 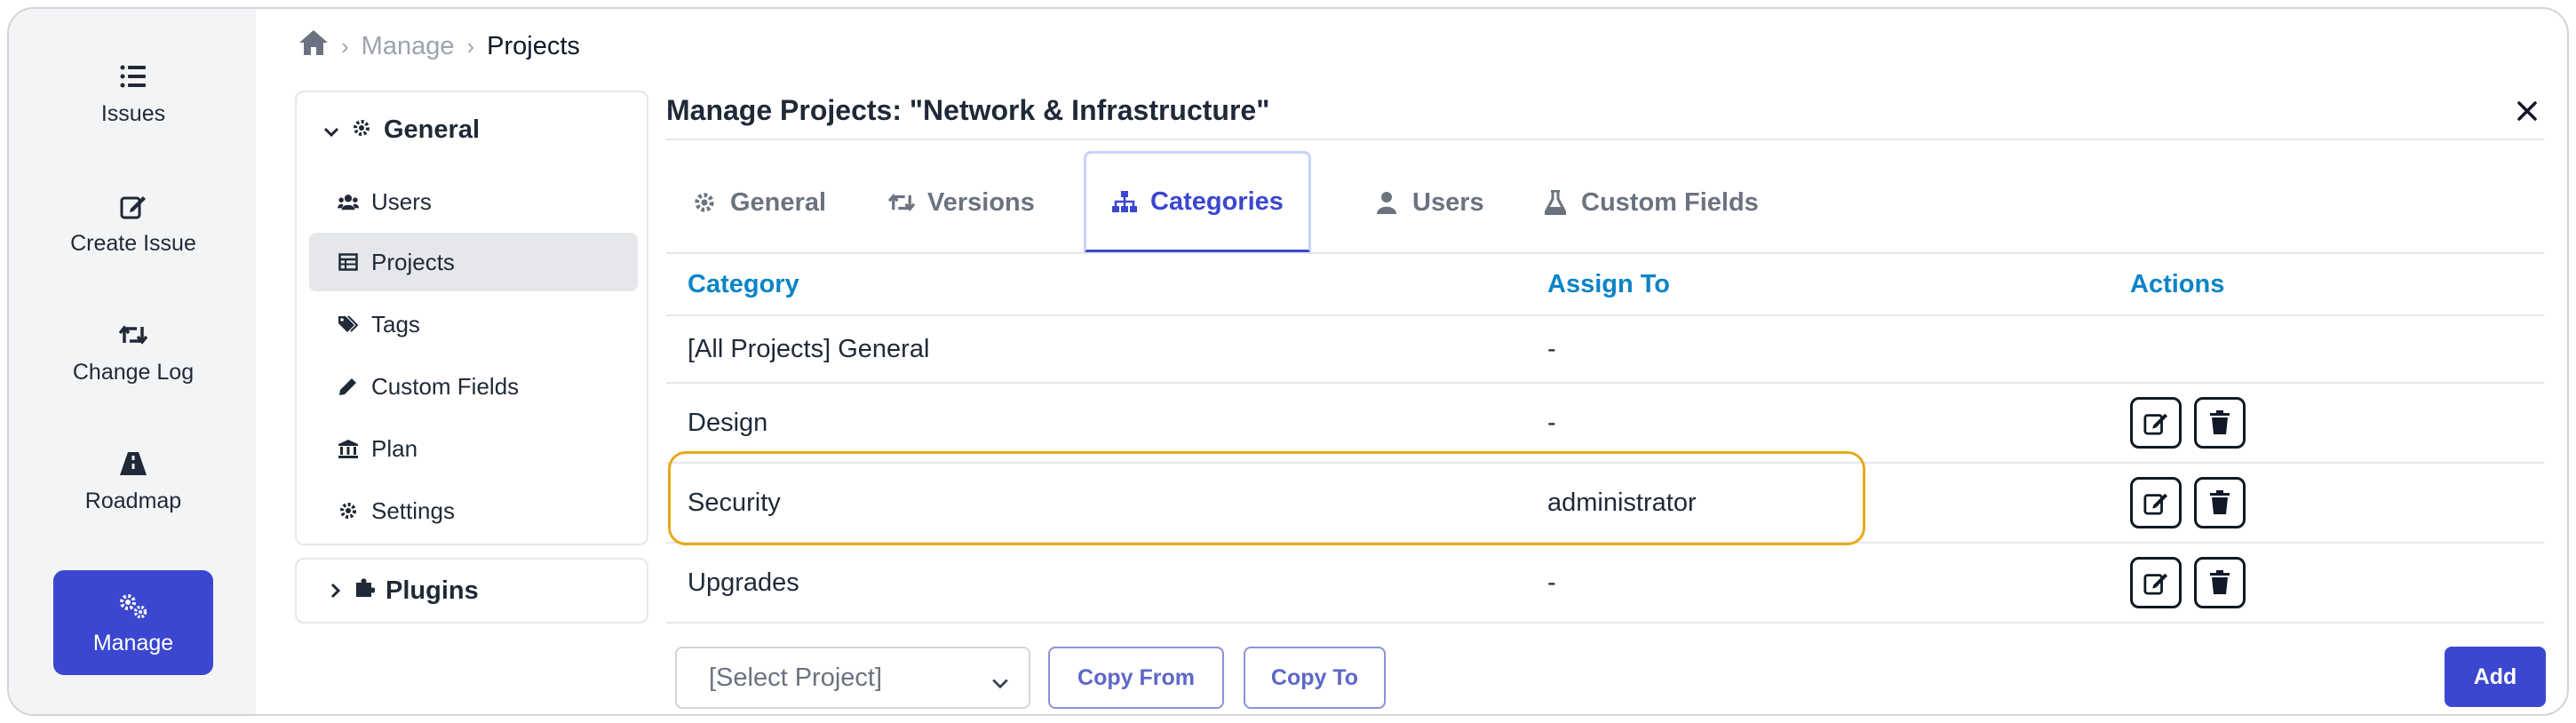 What do you see at coordinates (2527, 111) in the screenshot?
I see `close-icon` at bounding box center [2527, 111].